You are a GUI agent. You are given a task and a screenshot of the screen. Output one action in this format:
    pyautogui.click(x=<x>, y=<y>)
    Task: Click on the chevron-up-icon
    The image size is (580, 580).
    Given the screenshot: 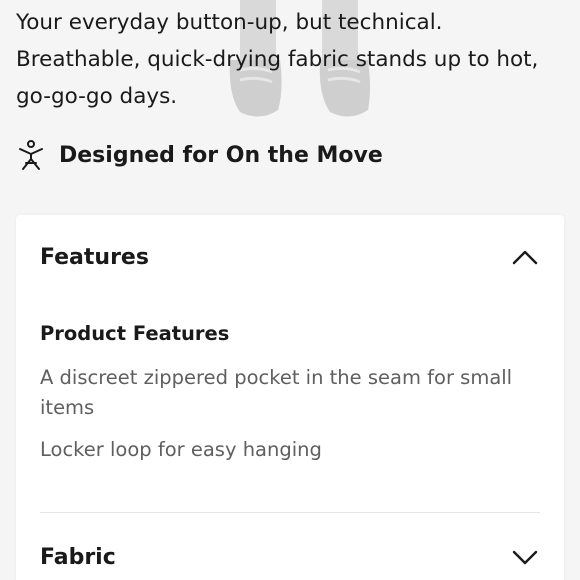 What is the action you would take?
    pyautogui.click(x=525, y=257)
    